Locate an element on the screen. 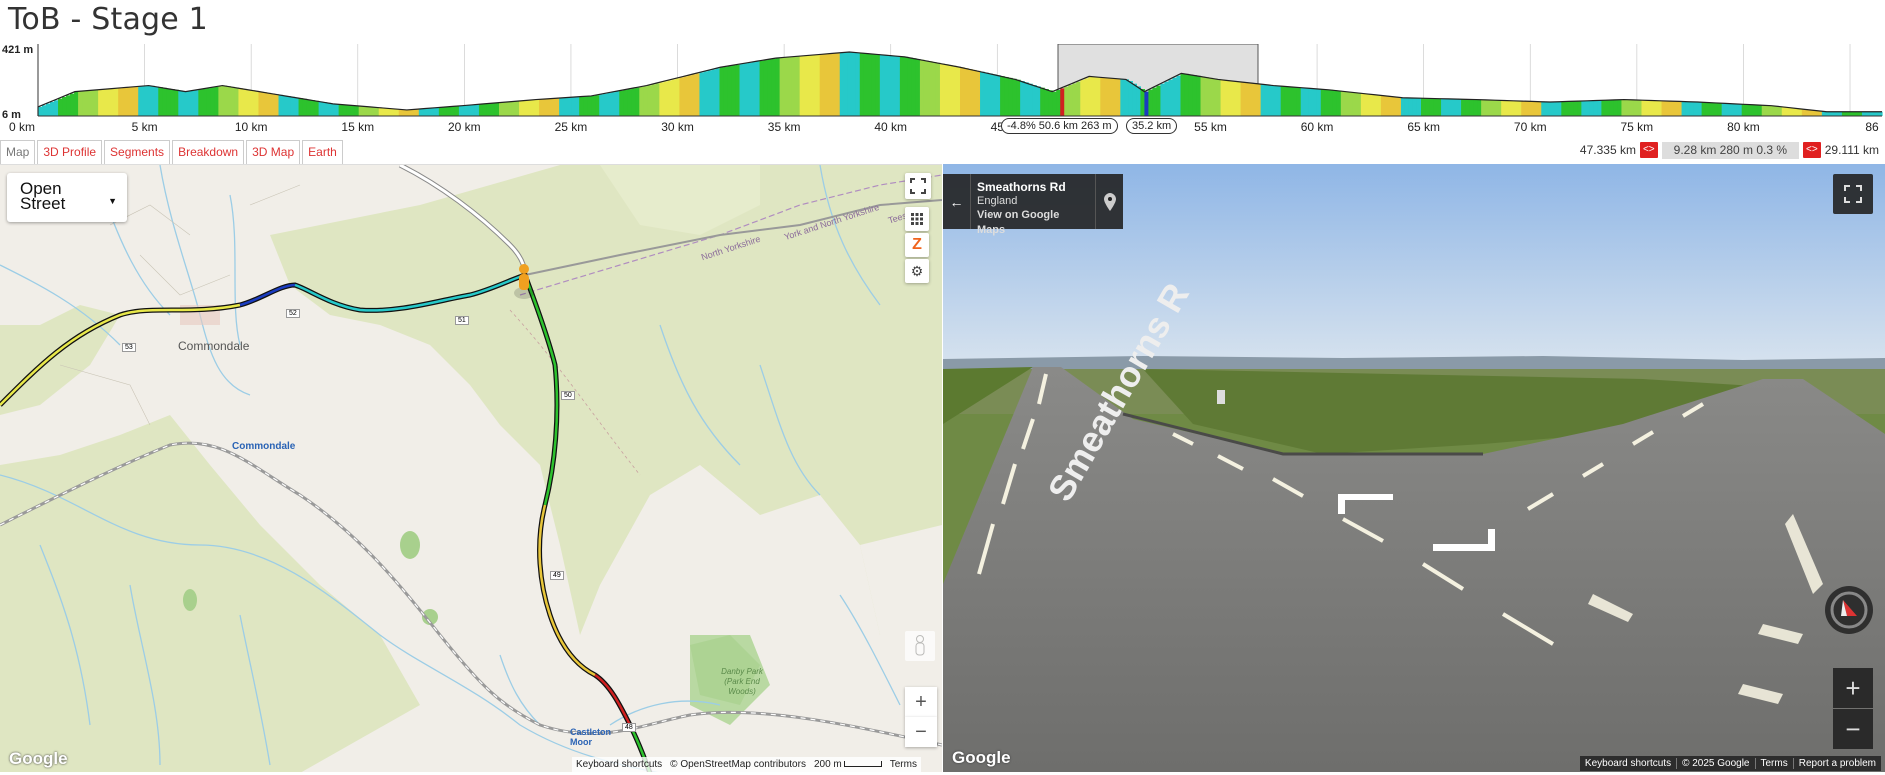 This screenshot has height=775, width=1885. zigzag-icon: Z is located at coordinates (917, 244).